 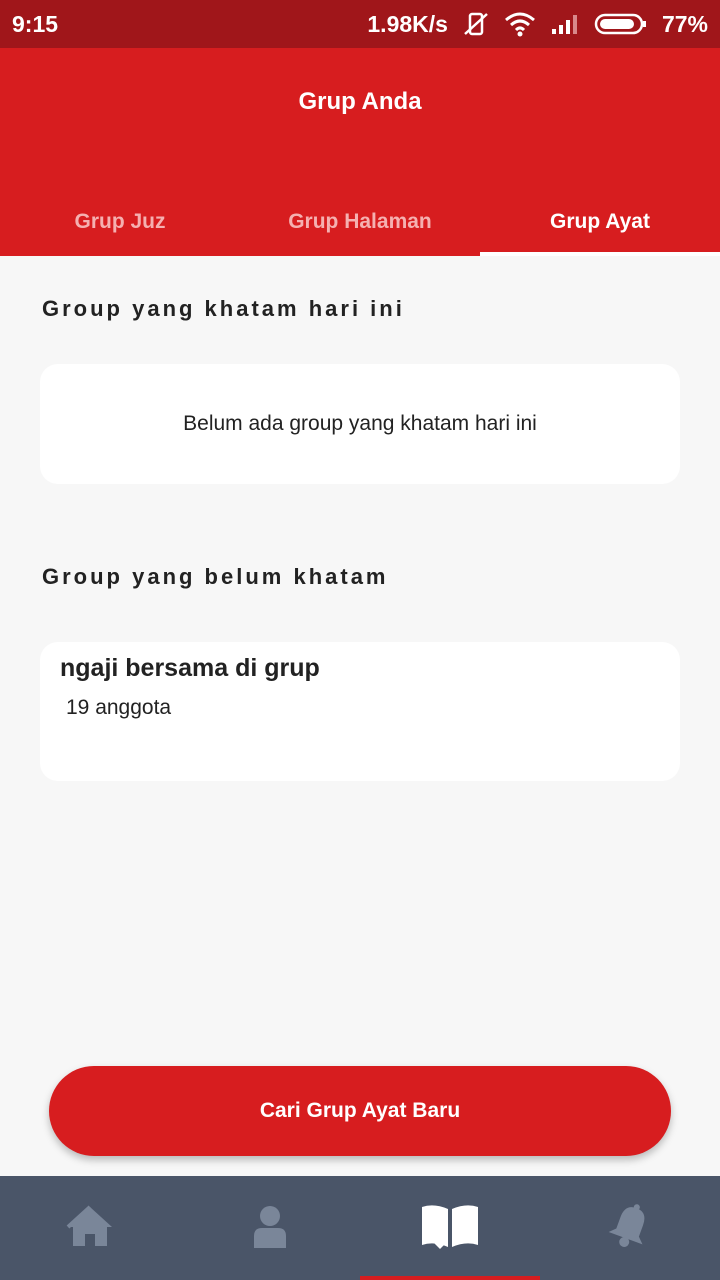 I want to click on battery-percent: 77%, so click(x=684, y=23).